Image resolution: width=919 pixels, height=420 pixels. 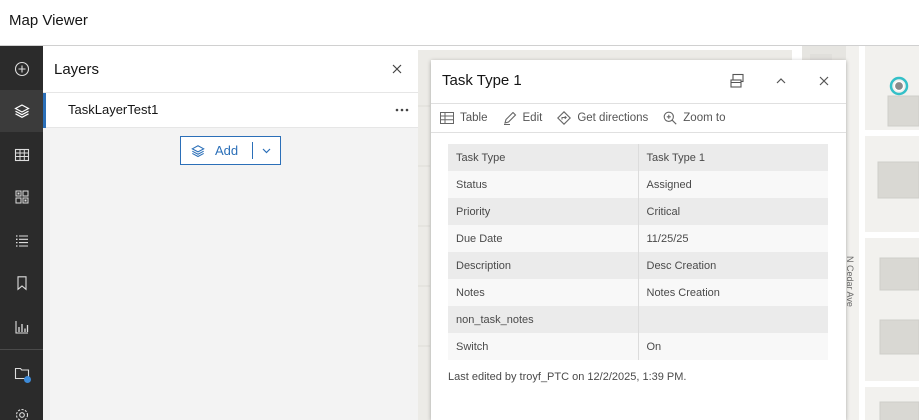 I want to click on table-row: Task Type Task Type 1, so click(x=638, y=157).